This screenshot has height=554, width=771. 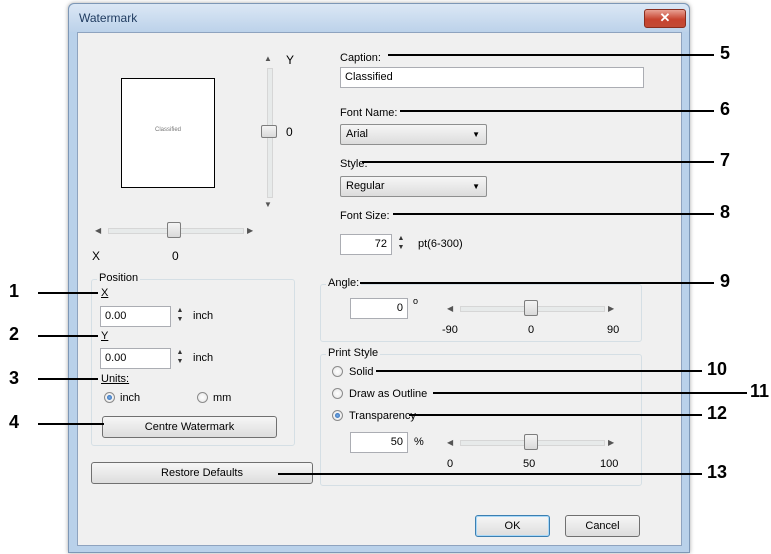 What do you see at coordinates (98, 230) in the screenshot?
I see `x-slider-left-arrow: ◀` at bounding box center [98, 230].